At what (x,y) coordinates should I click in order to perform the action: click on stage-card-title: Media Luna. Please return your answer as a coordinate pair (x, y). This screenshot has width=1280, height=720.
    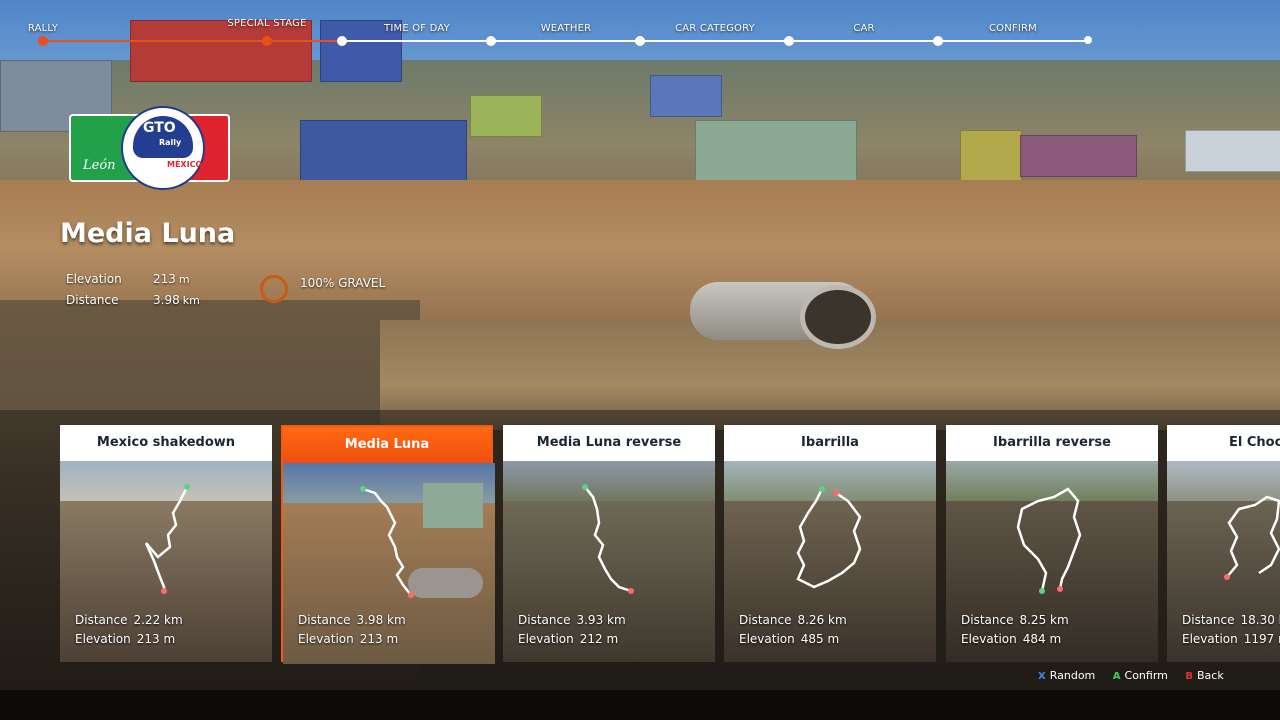
    Looking at the image, I should click on (387, 445).